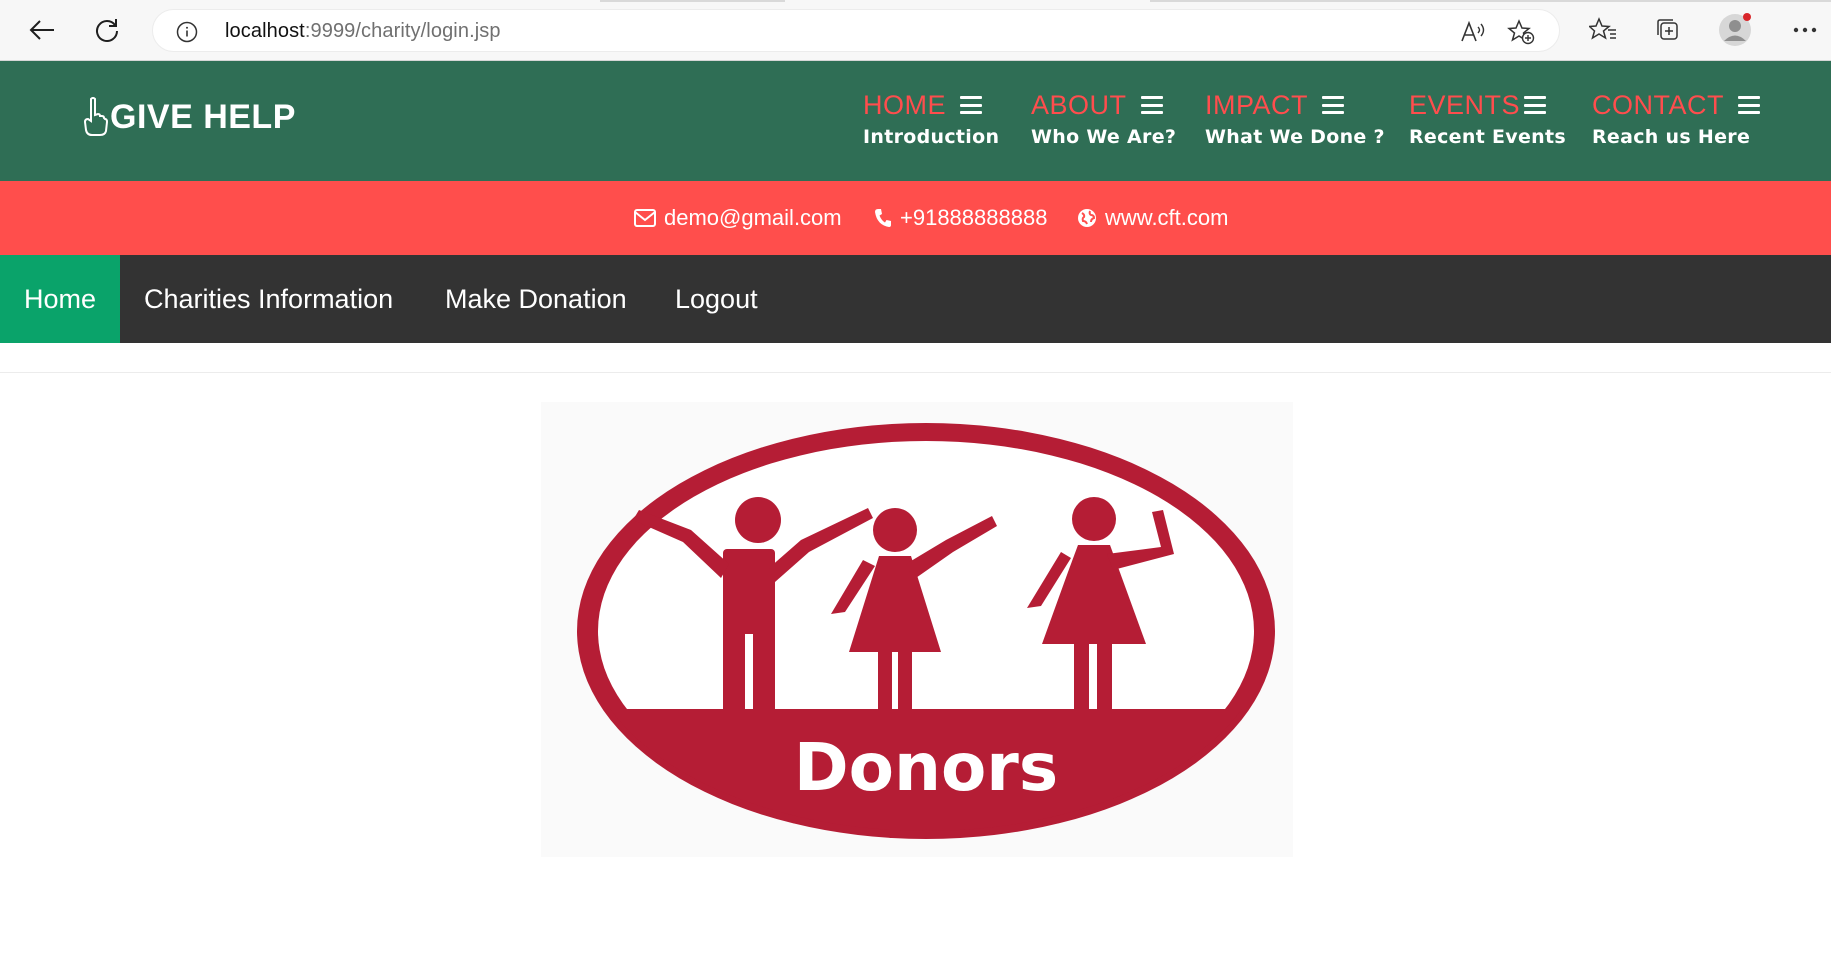 The height and width of the screenshot is (960, 1831). What do you see at coordinates (42, 30) in the screenshot?
I see `back-arrow-icon` at bounding box center [42, 30].